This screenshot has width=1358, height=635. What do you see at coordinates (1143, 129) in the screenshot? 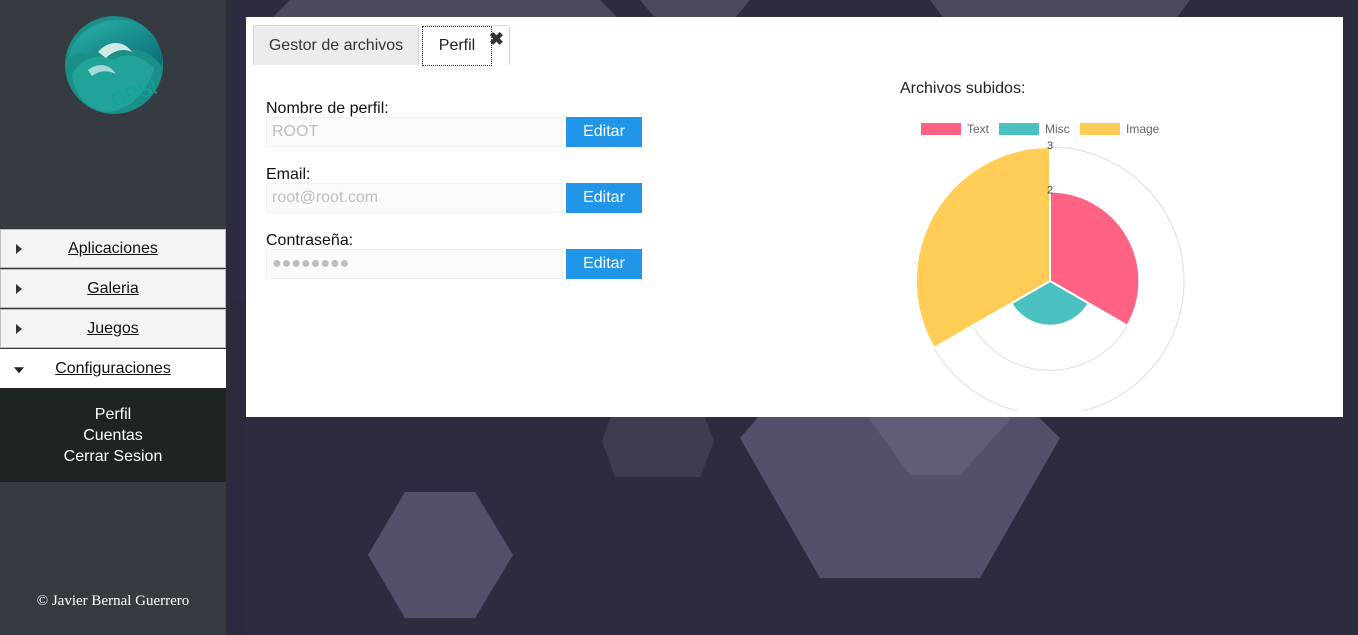
I see `legend-label-image: Image` at bounding box center [1143, 129].